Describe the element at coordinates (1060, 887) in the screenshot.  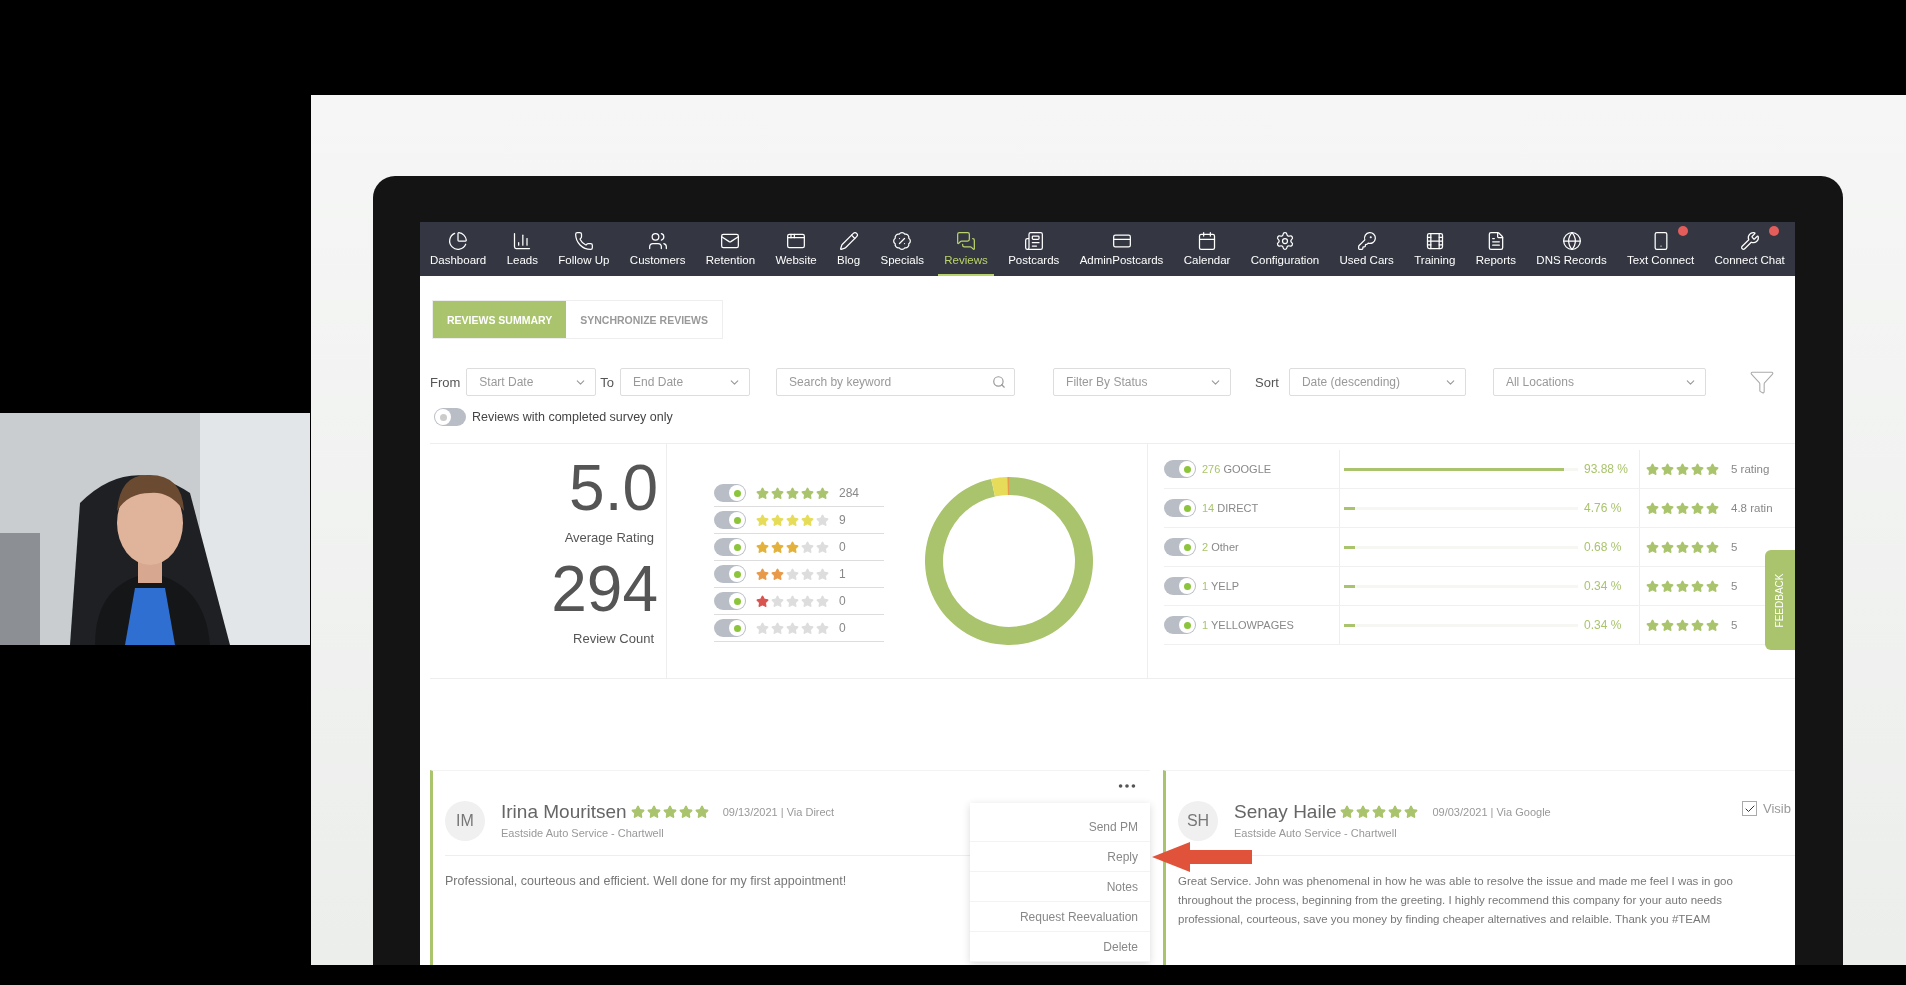
I see `menu-item: Notes` at that location.